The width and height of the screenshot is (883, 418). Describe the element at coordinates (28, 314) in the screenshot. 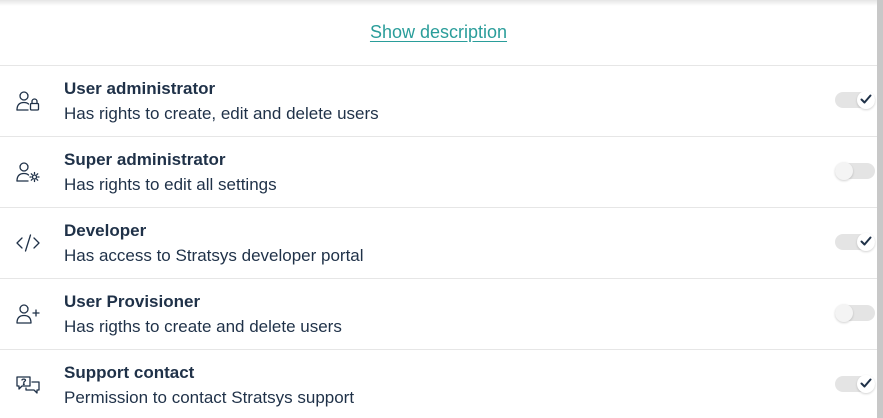

I see `user-add-icon` at that location.